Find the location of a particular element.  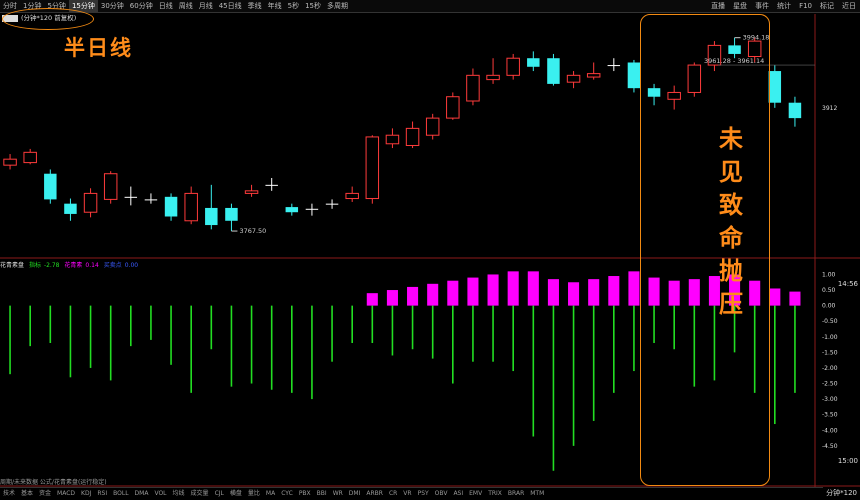

annotation-char: 抛 is located at coordinates (731, 270).